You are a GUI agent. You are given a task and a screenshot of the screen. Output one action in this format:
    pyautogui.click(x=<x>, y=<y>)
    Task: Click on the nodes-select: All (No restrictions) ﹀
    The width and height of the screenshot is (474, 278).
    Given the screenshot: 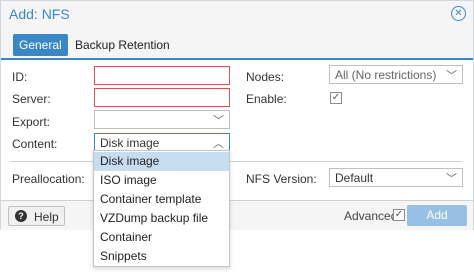 What is the action you would take?
    pyautogui.click(x=396, y=74)
    